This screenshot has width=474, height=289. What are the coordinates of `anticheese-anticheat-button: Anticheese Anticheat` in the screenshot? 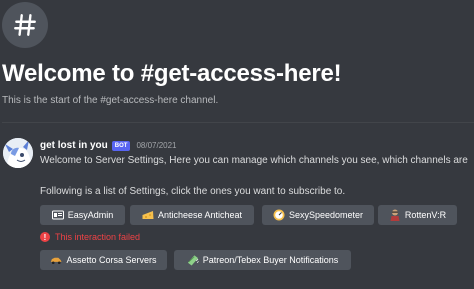 It's located at (192, 215).